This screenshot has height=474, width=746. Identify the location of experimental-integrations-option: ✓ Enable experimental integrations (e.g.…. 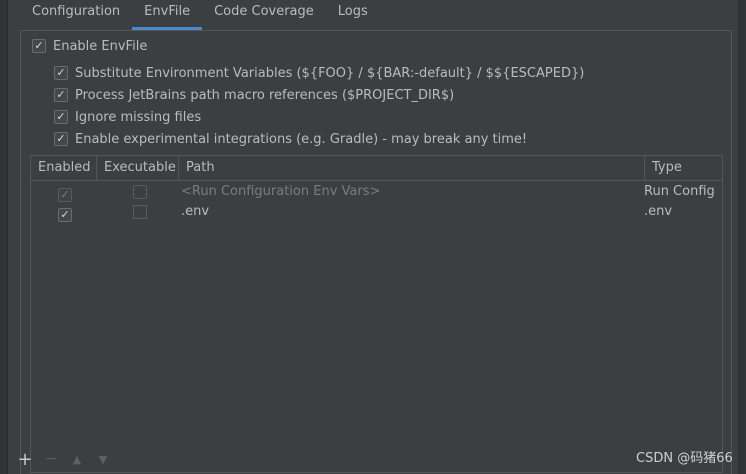
(290, 139).